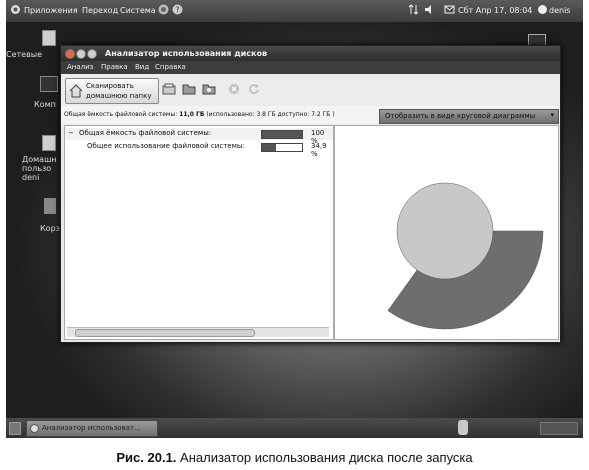 This screenshot has width=589, height=470. What do you see at coordinates (234, 89) in the screenshot?
I see `stop-icon` at bounding box center [234, 89].